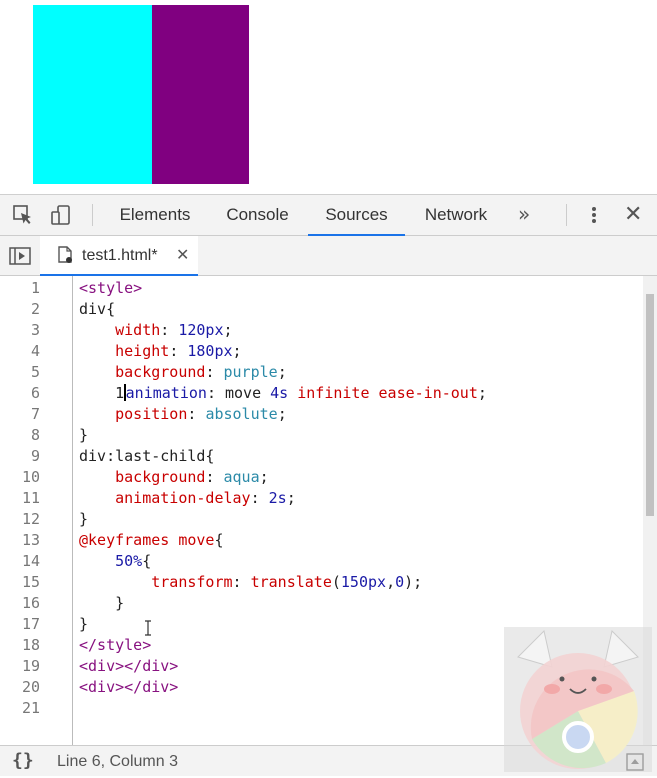 This screenshot has width=657, height=778. Describe the element at coordinates (30, 582) in the screenshot. I see `line-number: 15` at that location.